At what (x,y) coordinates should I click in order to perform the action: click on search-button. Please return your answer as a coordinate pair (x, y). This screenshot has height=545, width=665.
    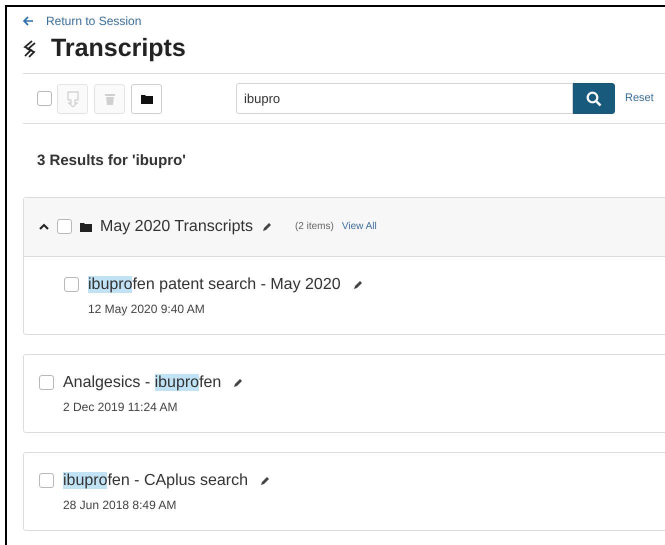
    Looking at the image, I should click on (594, 98).